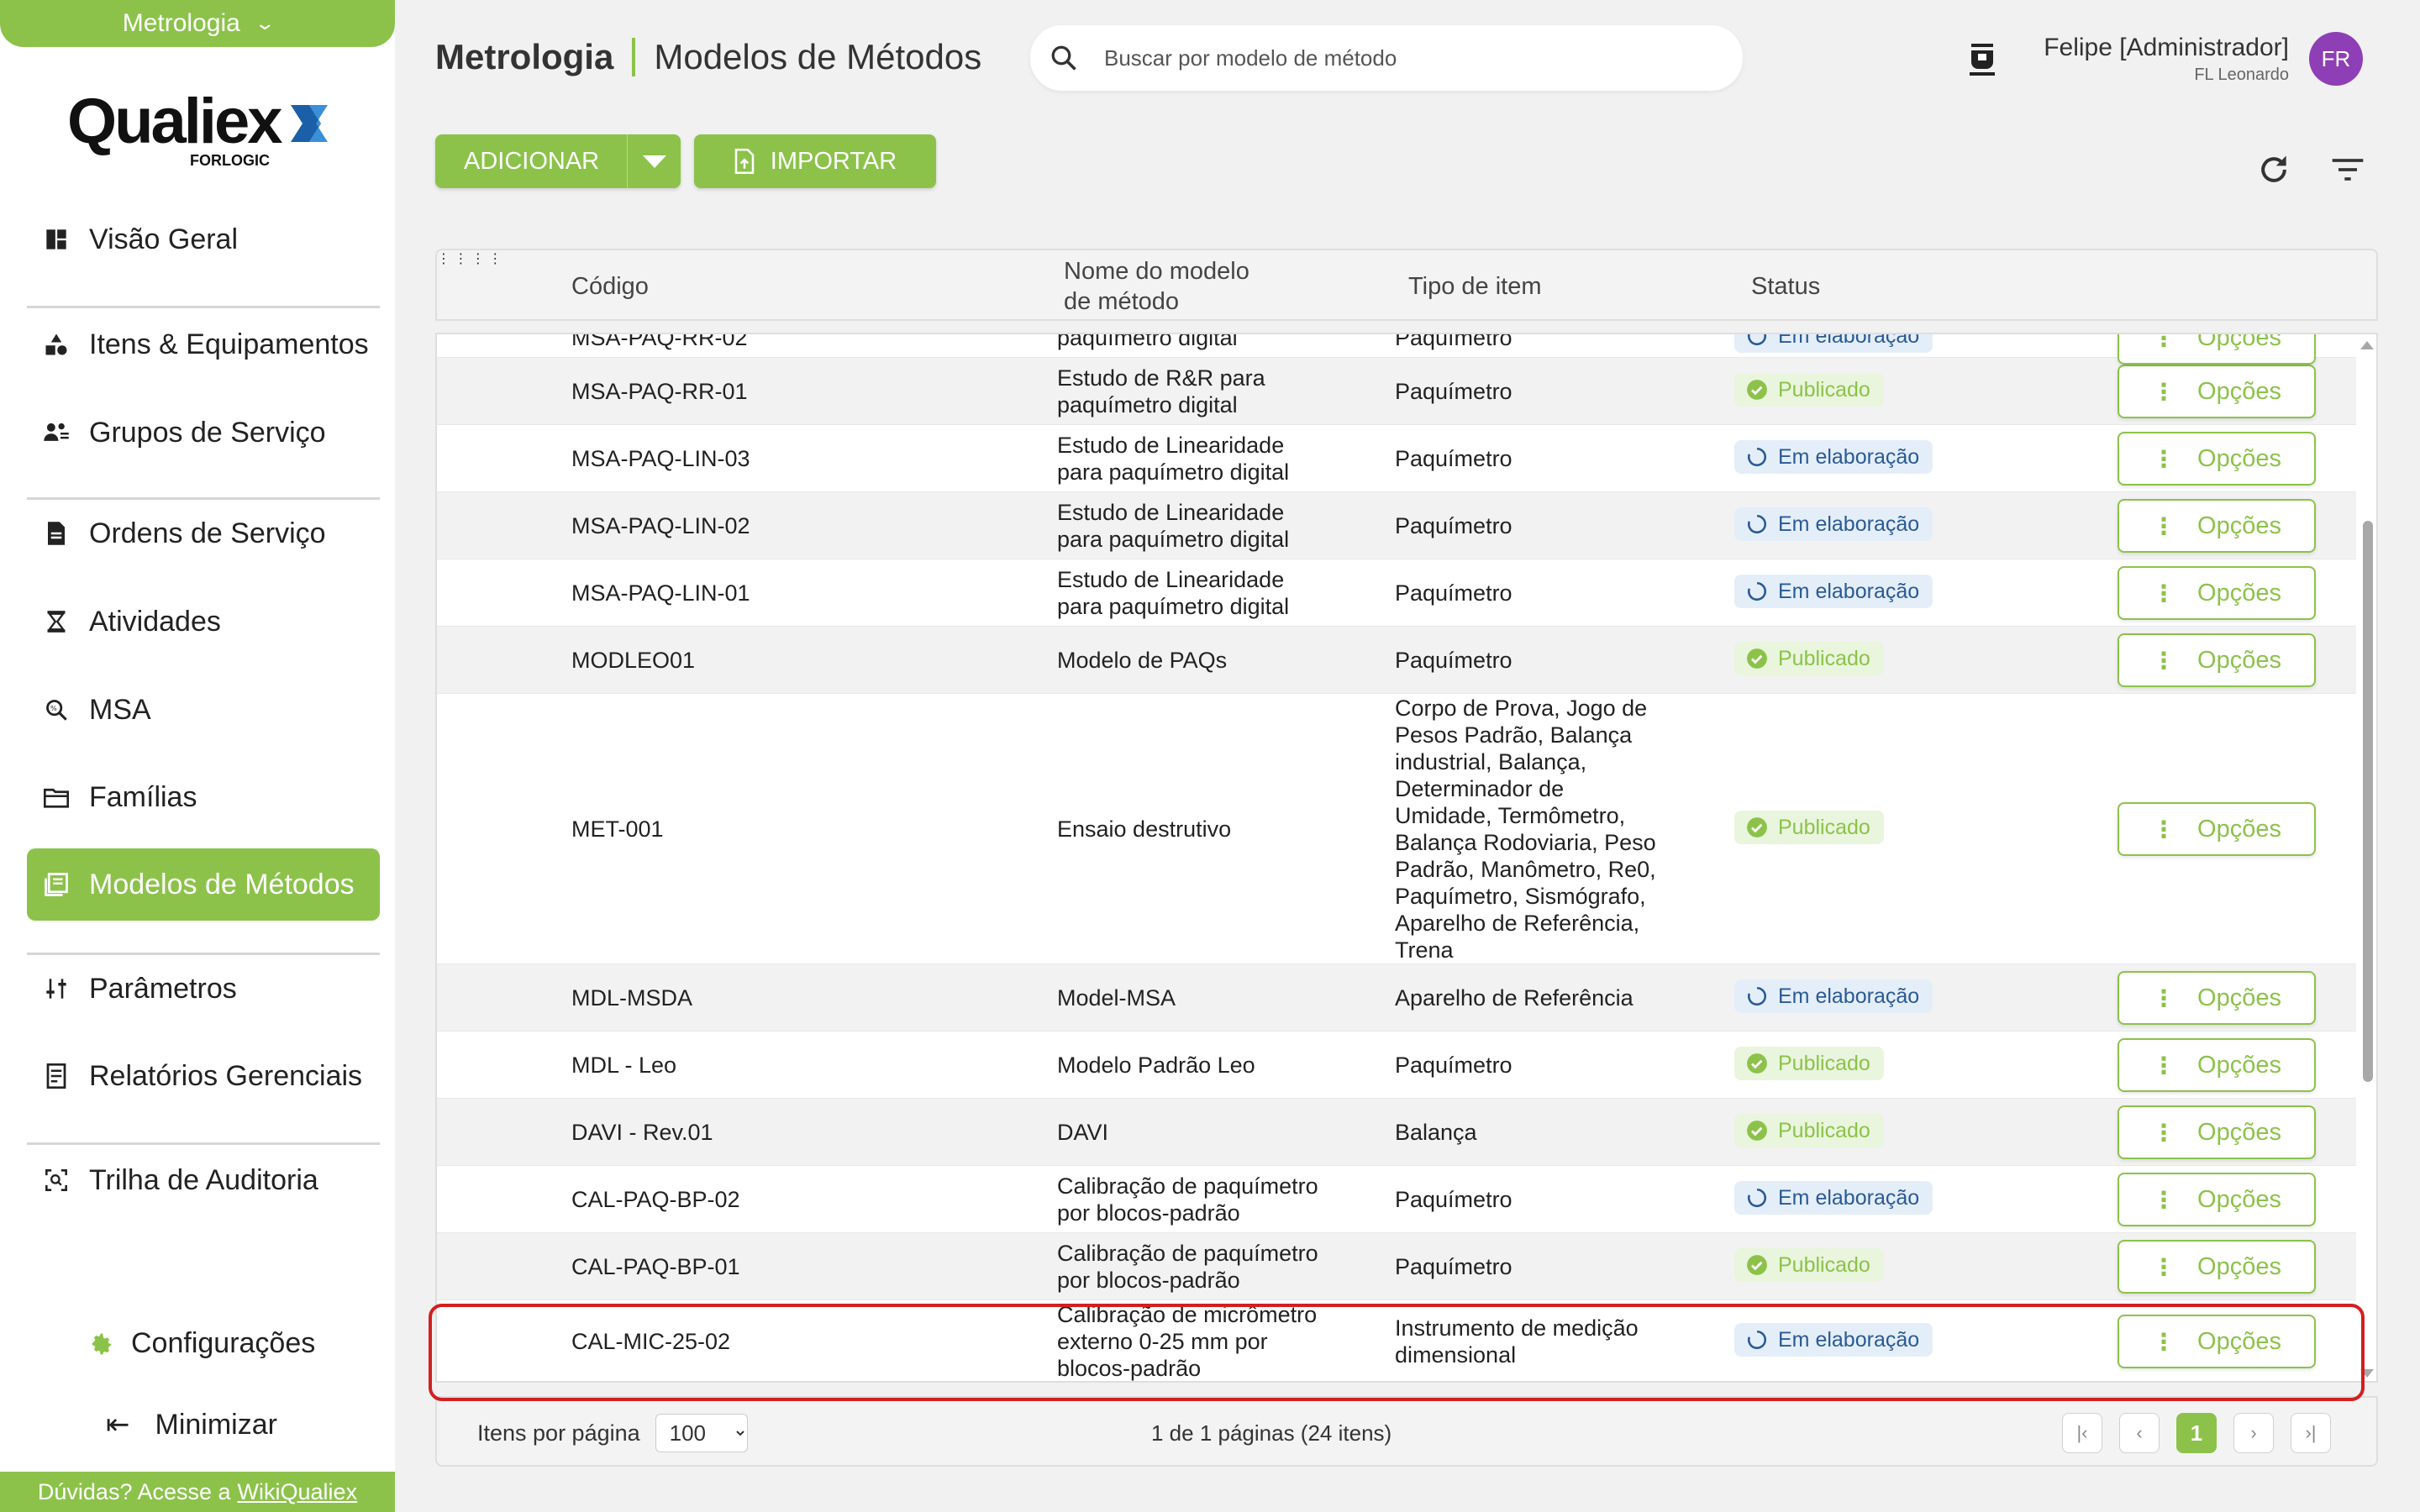  I want to click on sidebar-item-visao-geral: Visão Geral, so click(203, 239).